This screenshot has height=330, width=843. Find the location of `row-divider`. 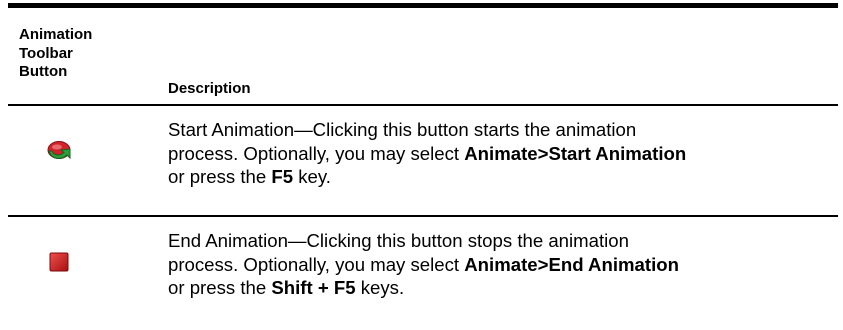

row-divider is located at coordinates (423, 216).